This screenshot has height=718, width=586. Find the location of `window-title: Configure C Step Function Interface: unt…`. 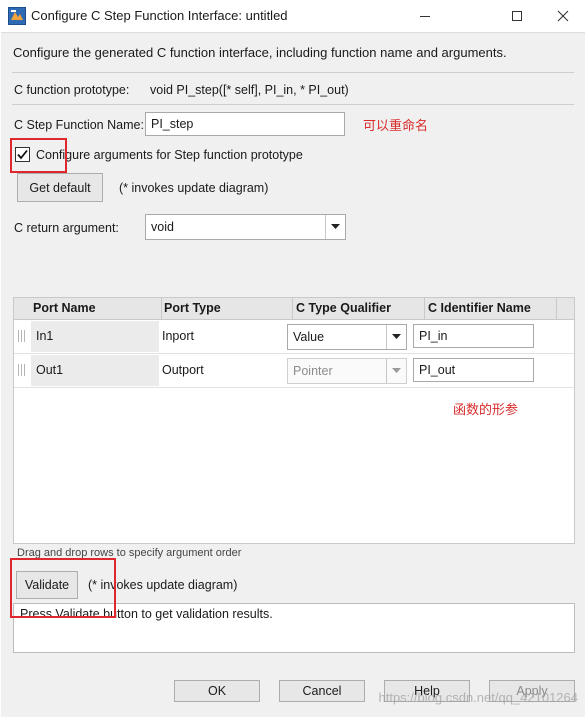

window-title: Configure C Step Function Interface: unt… is located at coordinates (159, 15).